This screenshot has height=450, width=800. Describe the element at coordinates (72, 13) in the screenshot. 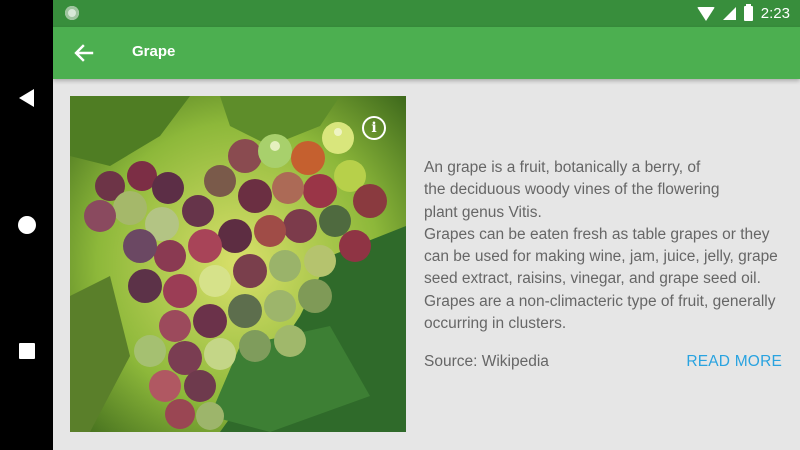

I see `notification-icon` at that location.